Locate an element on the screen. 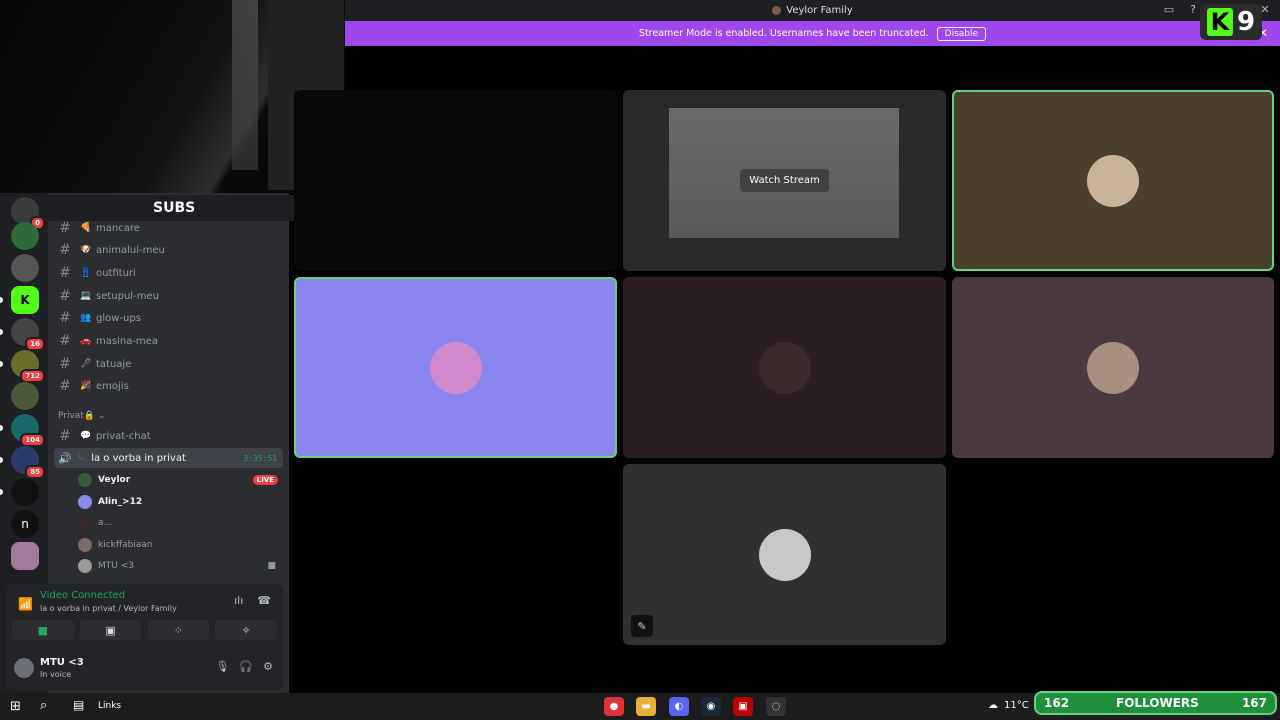  channel-item: # 👥 glow-ups is located at coordinates (169, 318).